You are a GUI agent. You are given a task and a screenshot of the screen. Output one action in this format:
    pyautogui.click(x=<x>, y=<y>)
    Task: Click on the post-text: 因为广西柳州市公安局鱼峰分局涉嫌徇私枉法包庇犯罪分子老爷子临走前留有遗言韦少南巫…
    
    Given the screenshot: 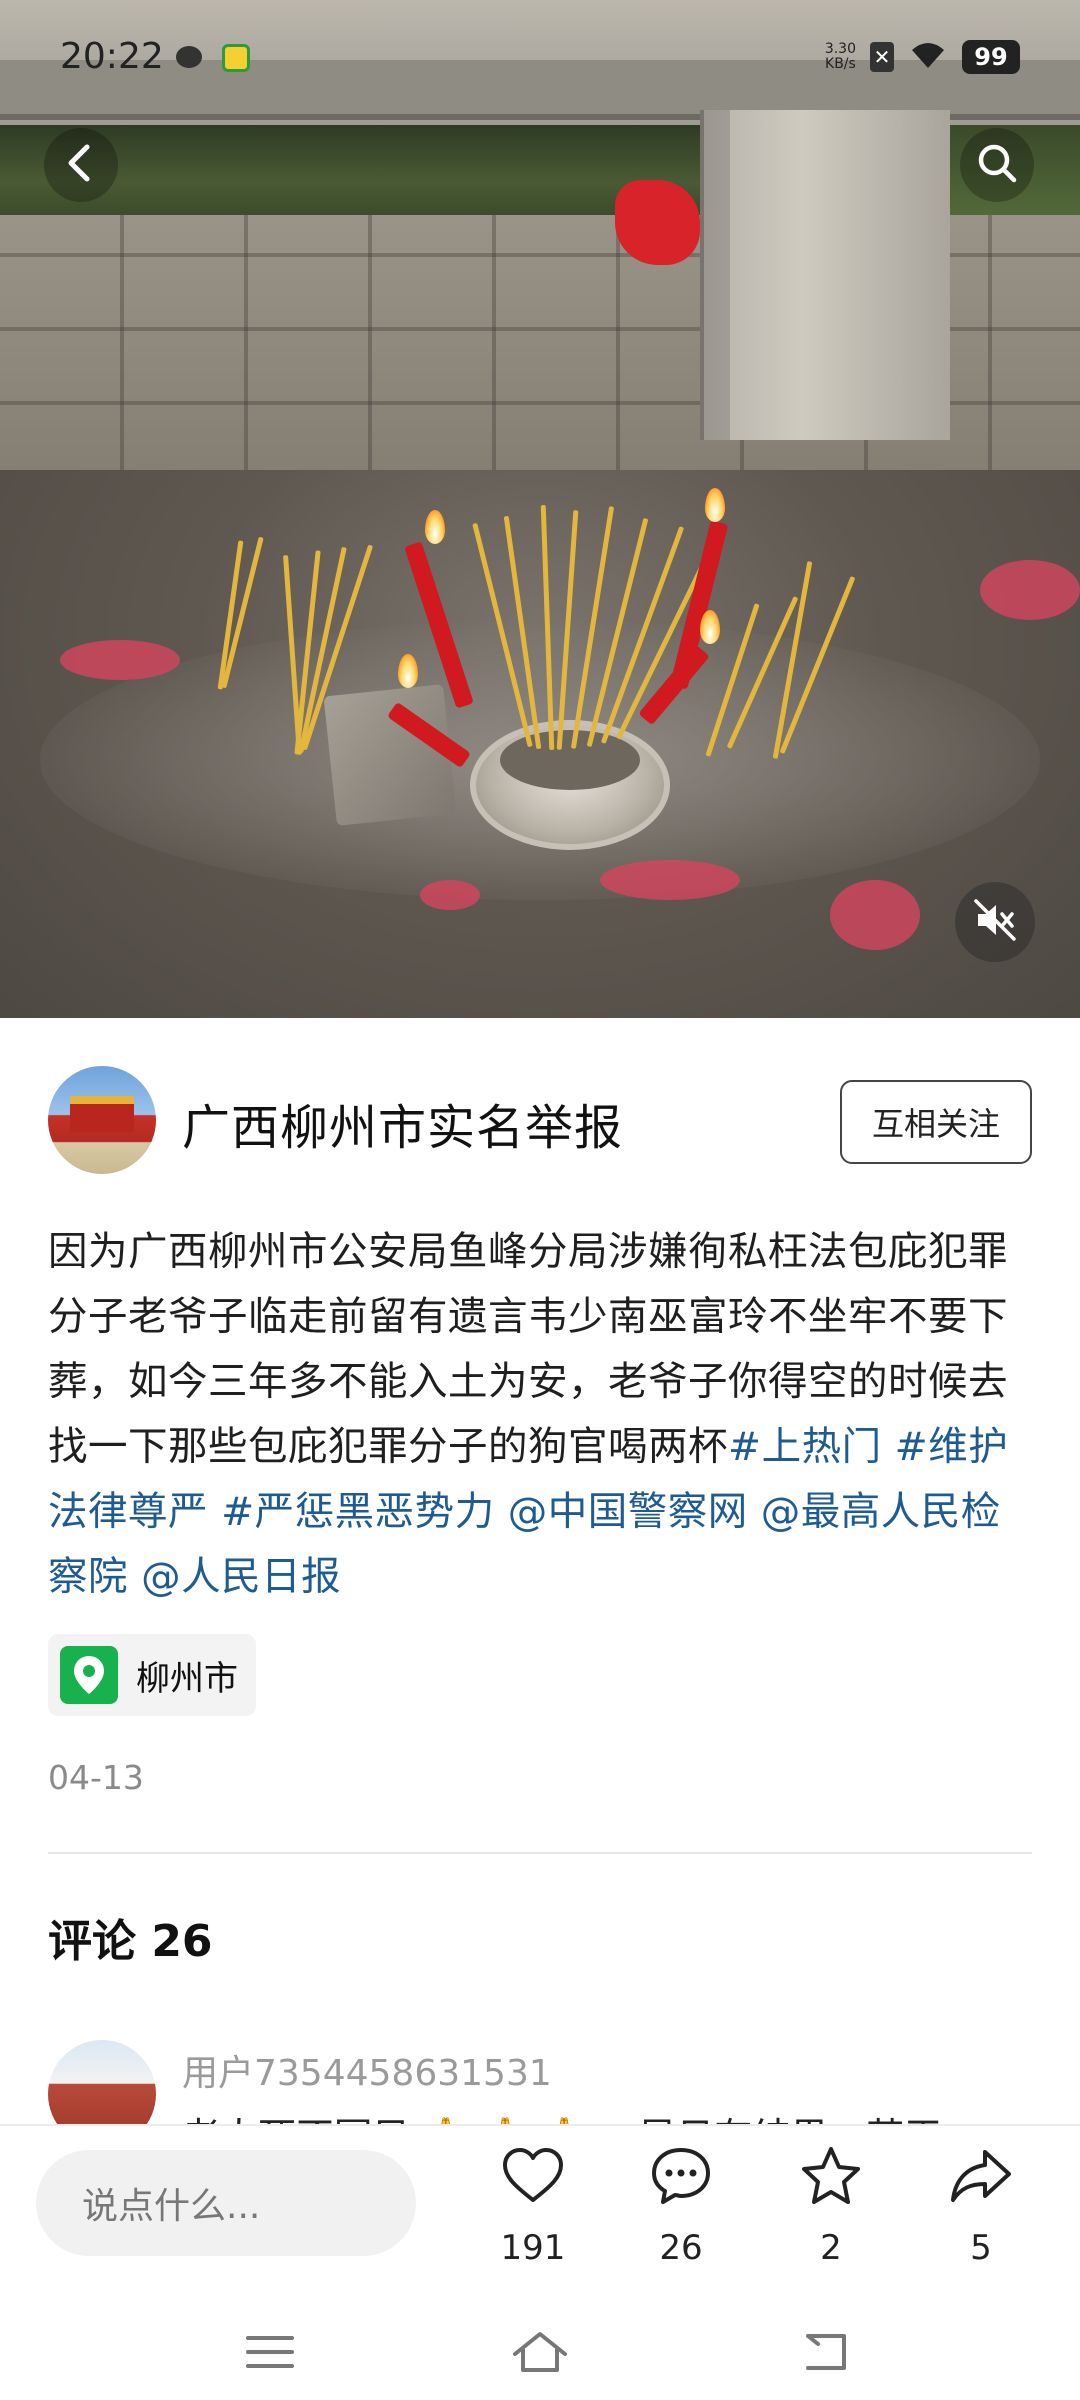 What is the action you would take?
    pyautogui.click(x=543, y=1415)
    